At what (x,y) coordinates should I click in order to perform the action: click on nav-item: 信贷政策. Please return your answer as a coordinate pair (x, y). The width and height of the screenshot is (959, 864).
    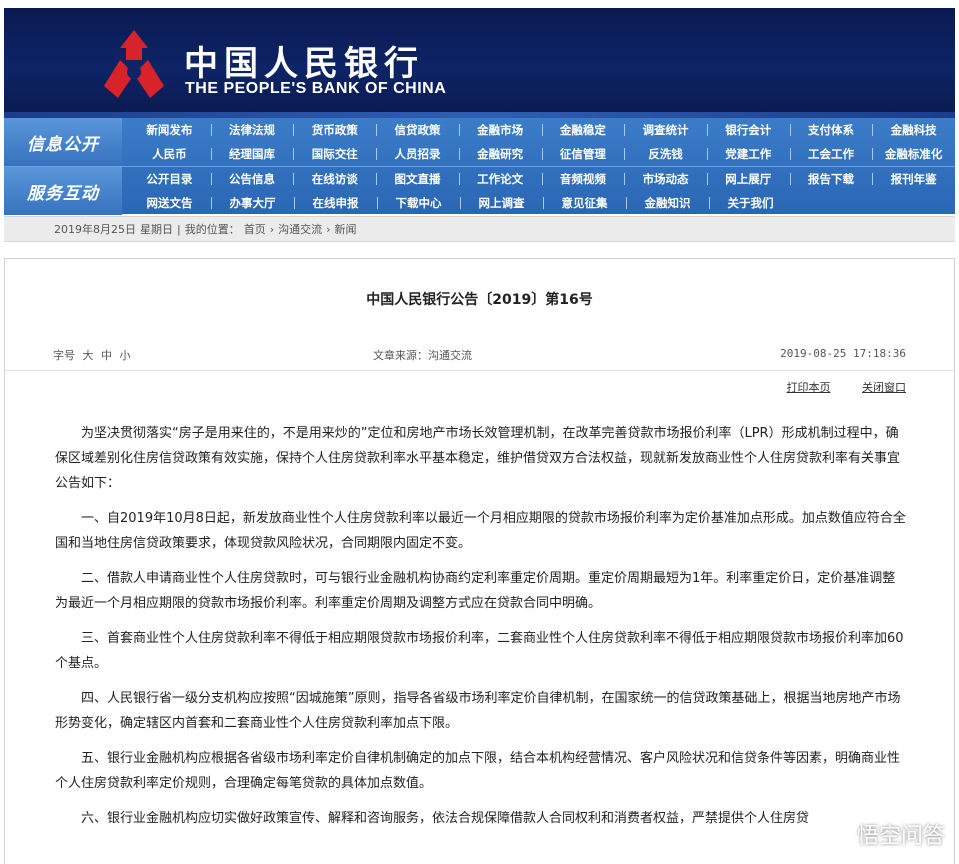
    Looking at the image, I should click on (417, 130).